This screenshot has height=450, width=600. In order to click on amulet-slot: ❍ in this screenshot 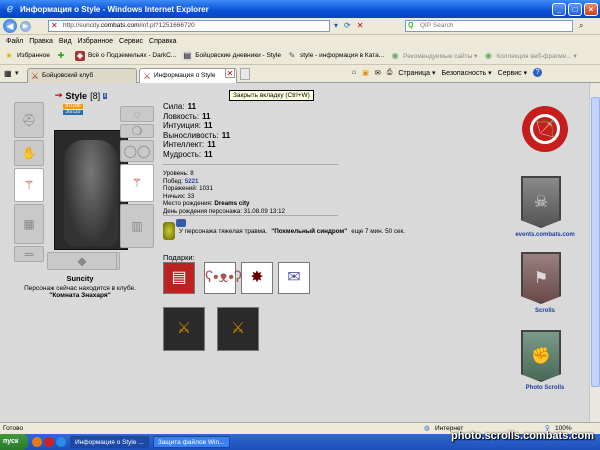, I will do `click(137, 131)`.